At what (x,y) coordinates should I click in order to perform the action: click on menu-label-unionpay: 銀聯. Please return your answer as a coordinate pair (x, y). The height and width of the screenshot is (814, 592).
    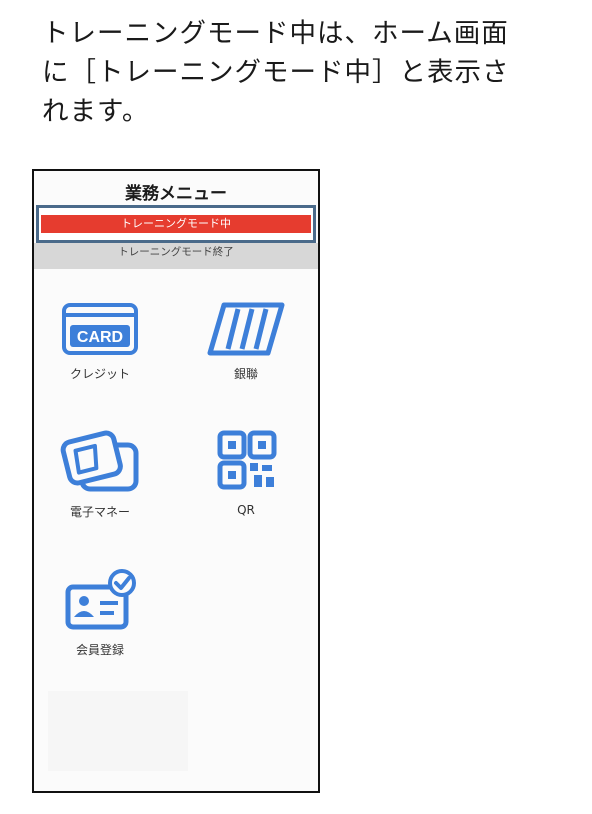
    Looking at the image, I should click on (245, 374).